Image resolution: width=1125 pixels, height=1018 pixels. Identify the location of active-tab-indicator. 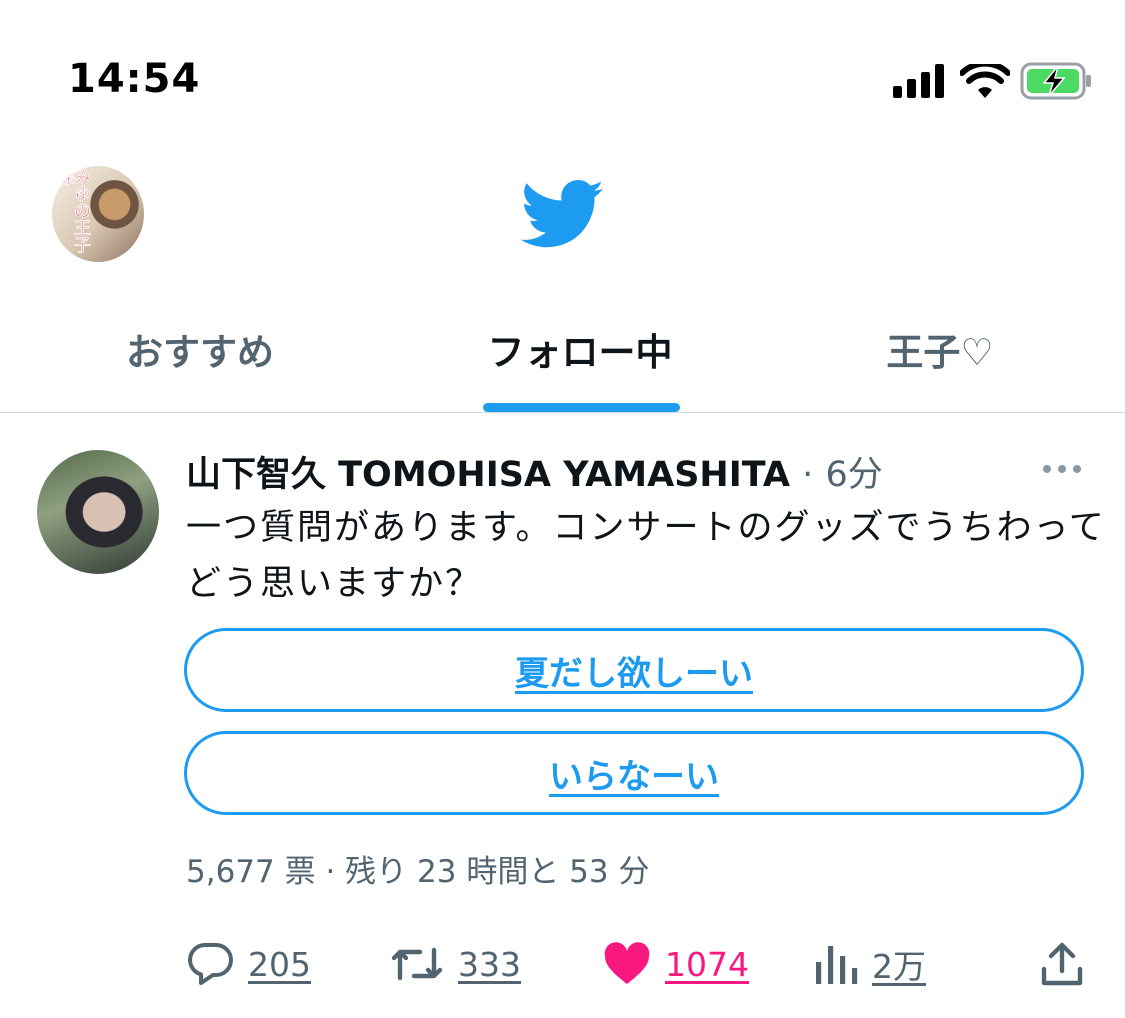
(581, 407).